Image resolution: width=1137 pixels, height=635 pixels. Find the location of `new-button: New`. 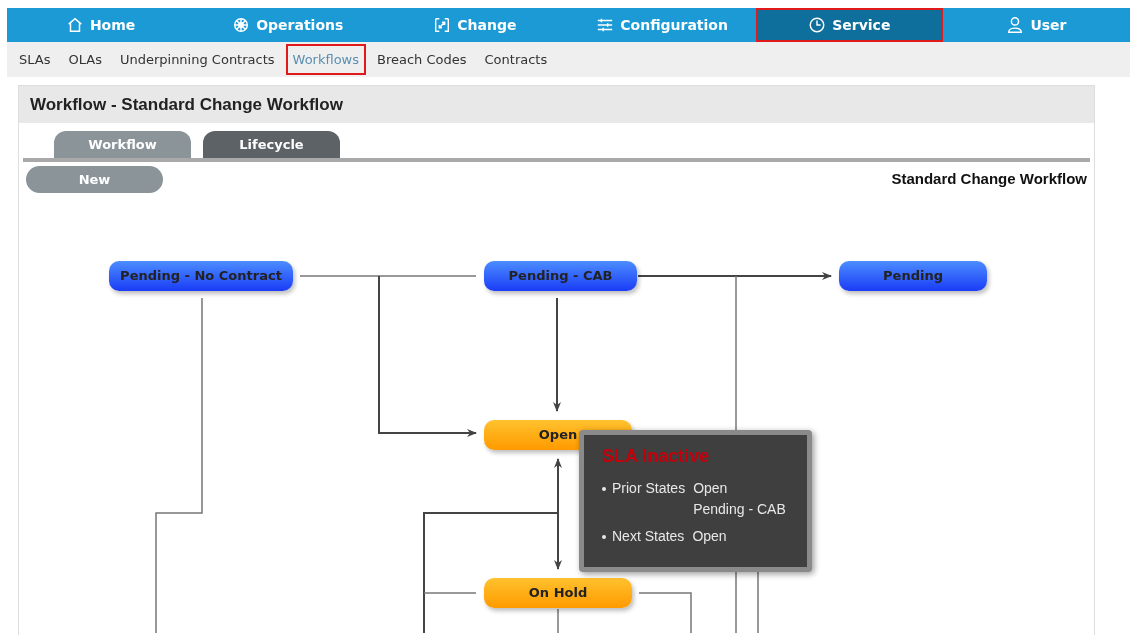

new-button: New is located at coordinates (94, 179).